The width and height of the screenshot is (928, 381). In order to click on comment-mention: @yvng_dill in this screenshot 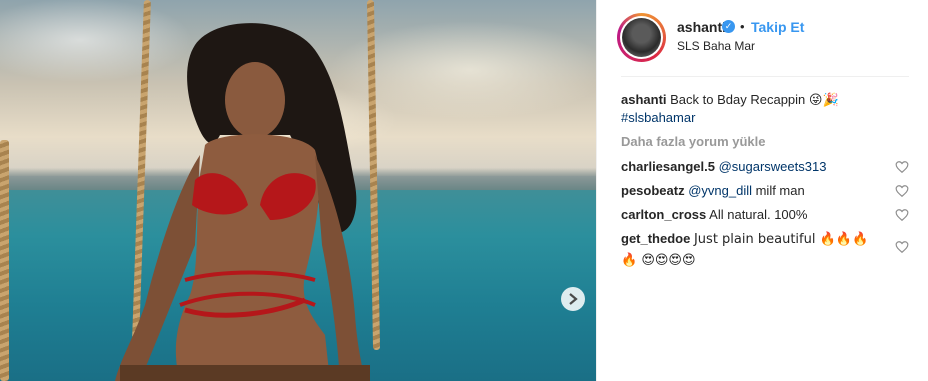, I will do `click(720, 190)`.